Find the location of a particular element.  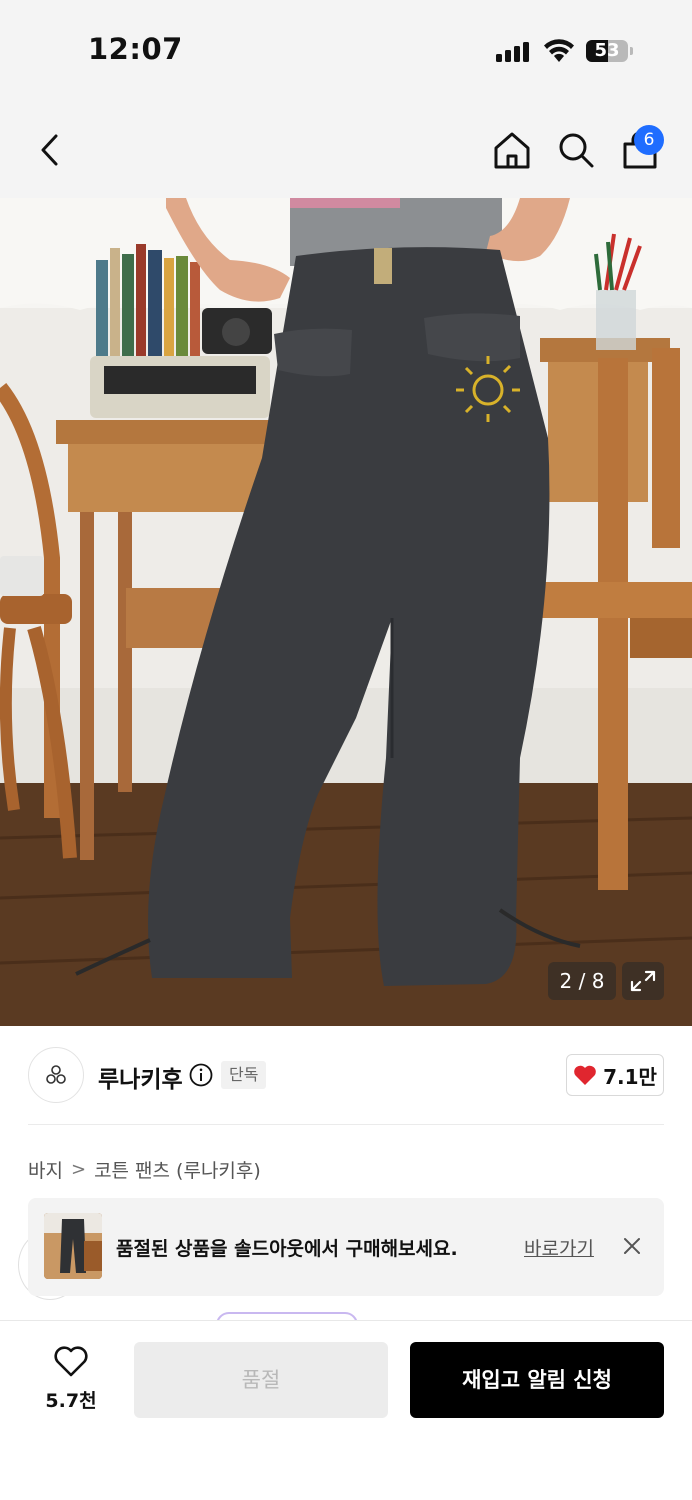

home-icon is located at coordinates (512, 150).